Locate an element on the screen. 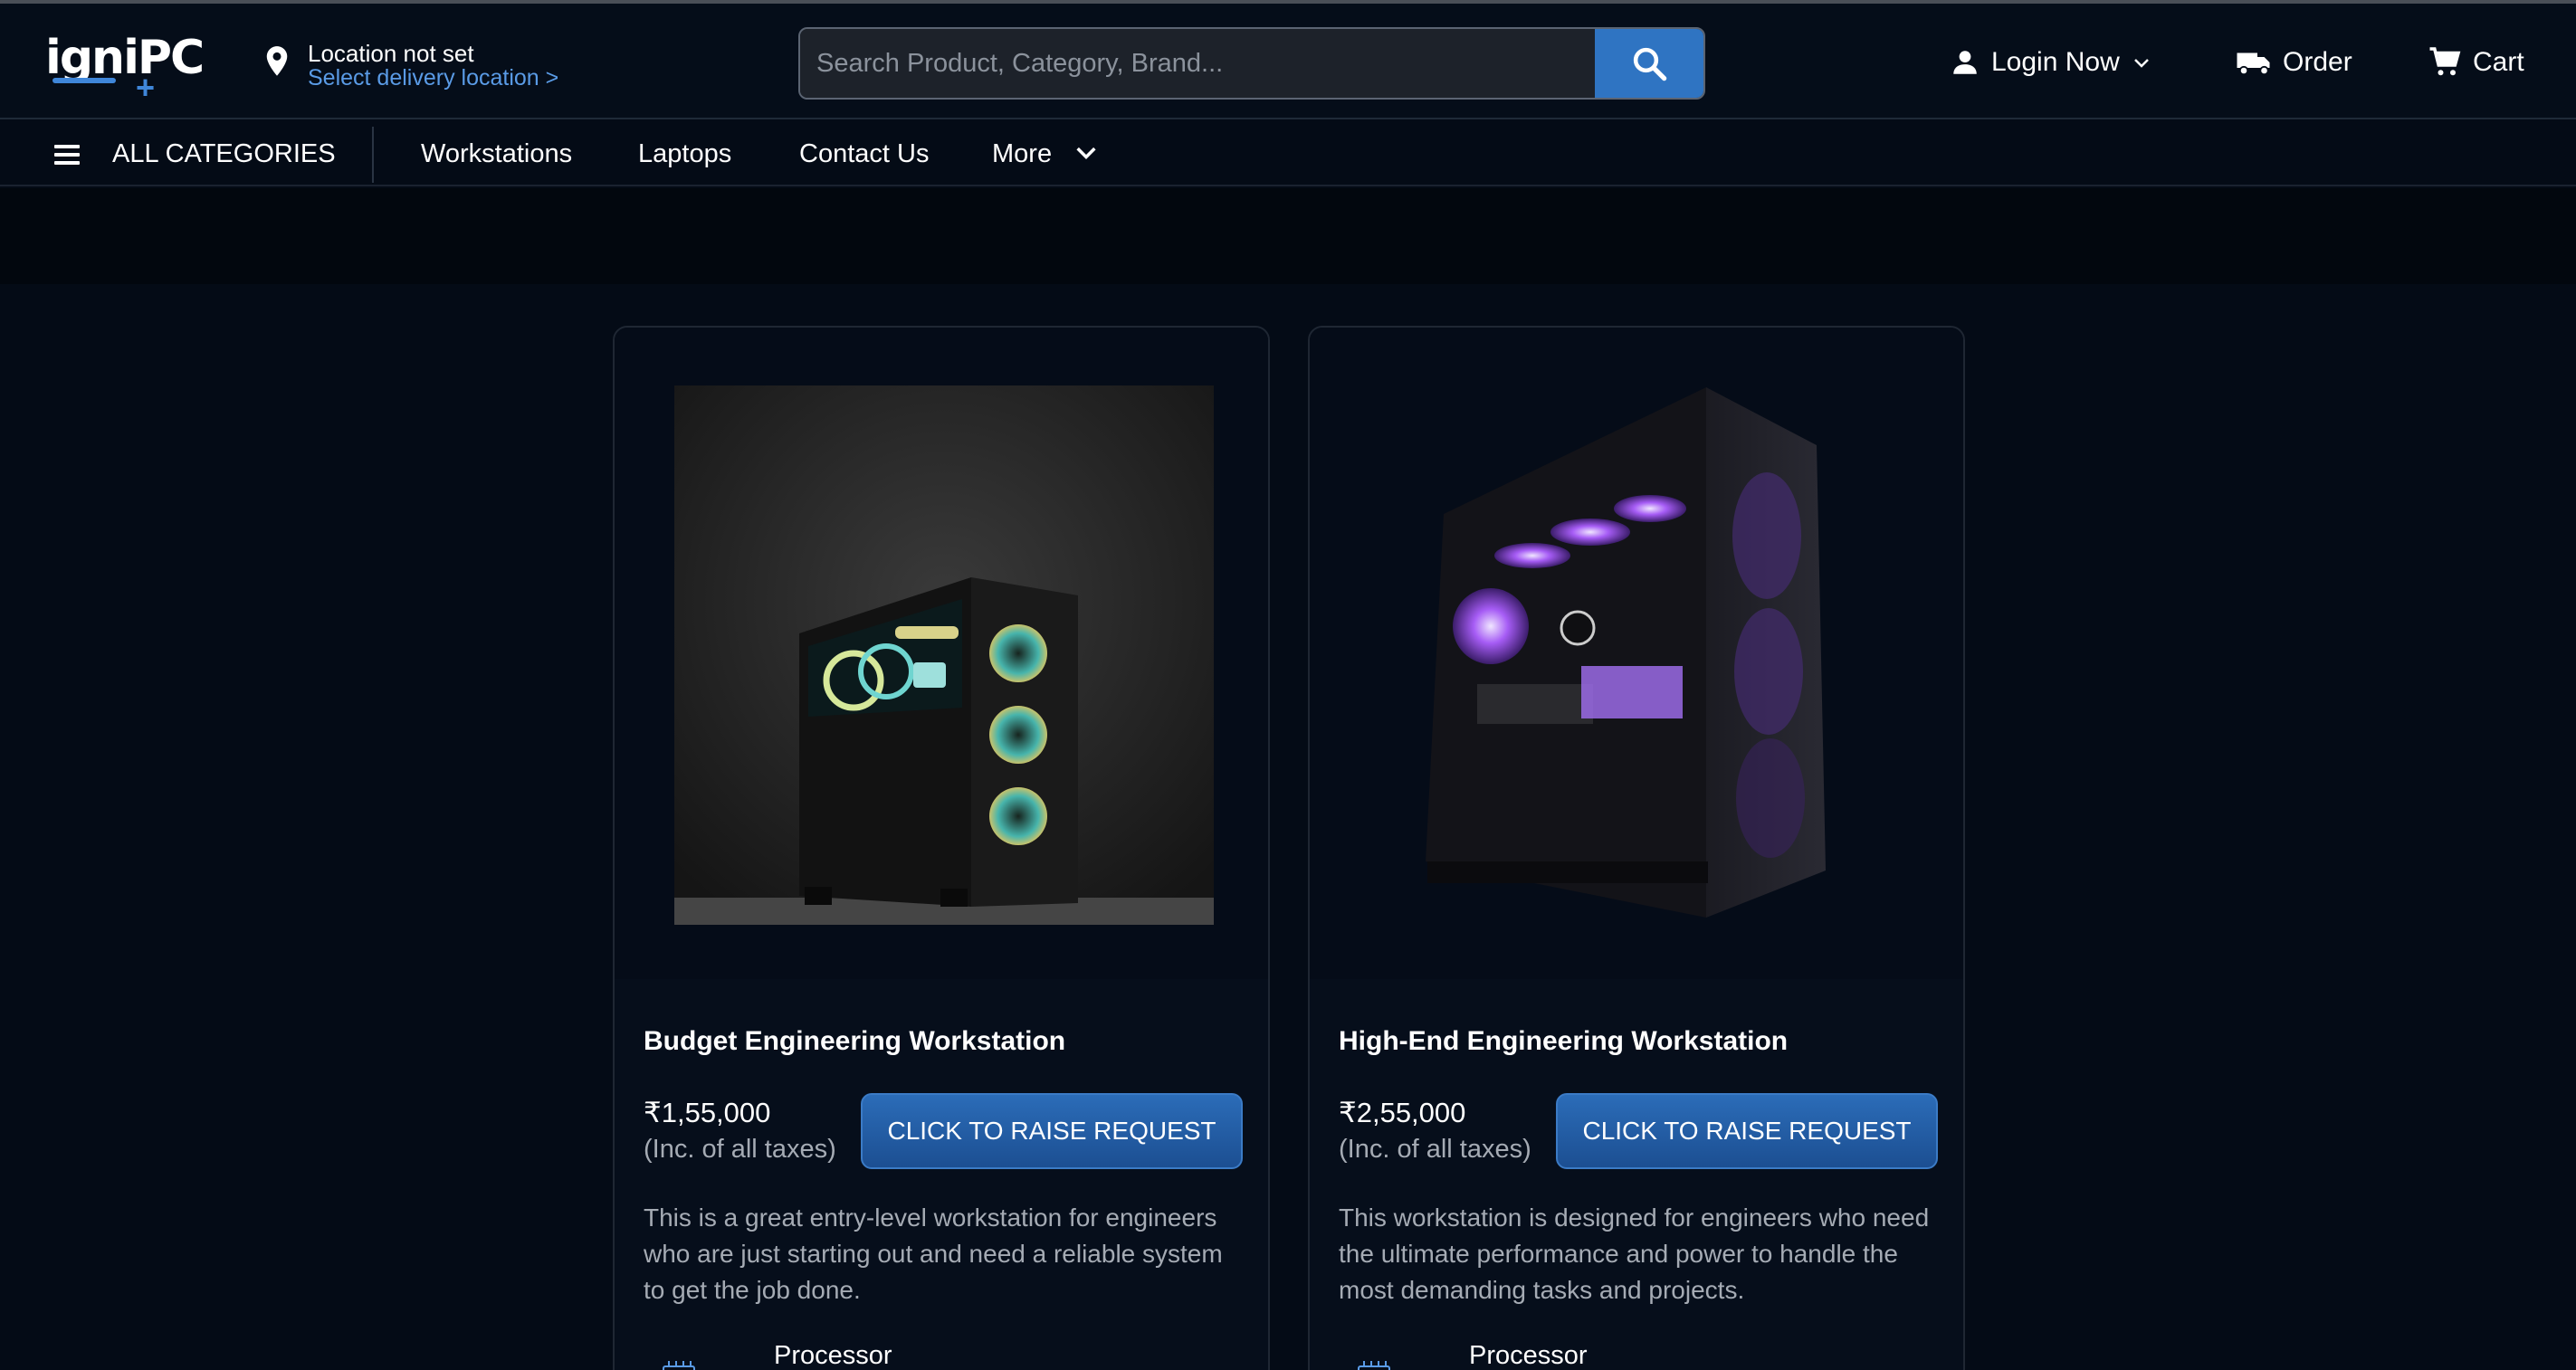 The image size is (2576, 1370). ignipc-logo: igniPC + is located at coordinates (125, 68).